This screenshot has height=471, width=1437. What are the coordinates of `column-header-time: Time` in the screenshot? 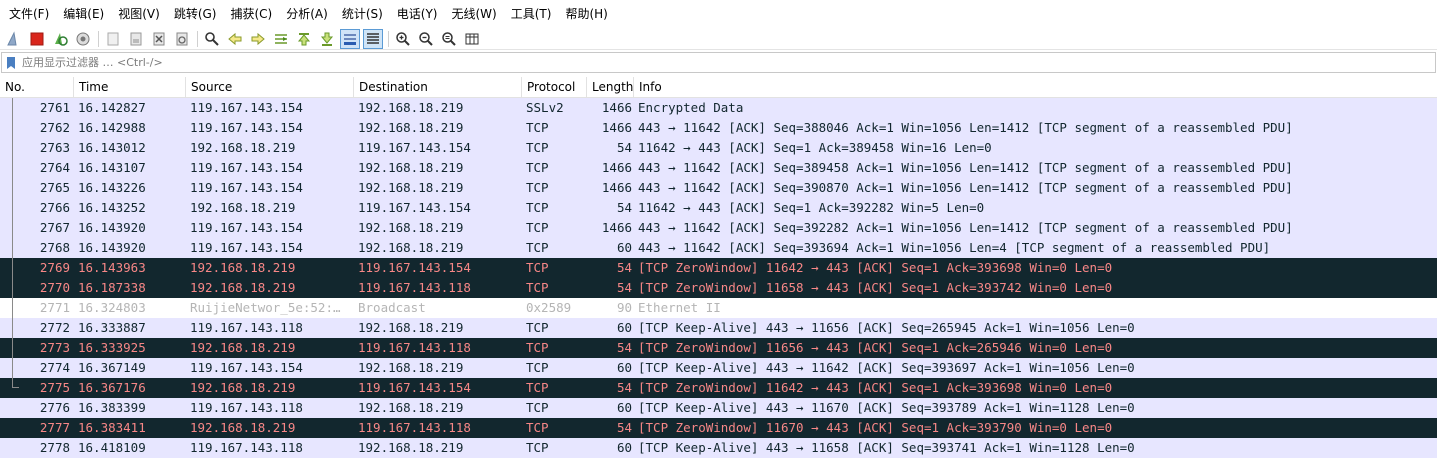 It's located at (130, 87).